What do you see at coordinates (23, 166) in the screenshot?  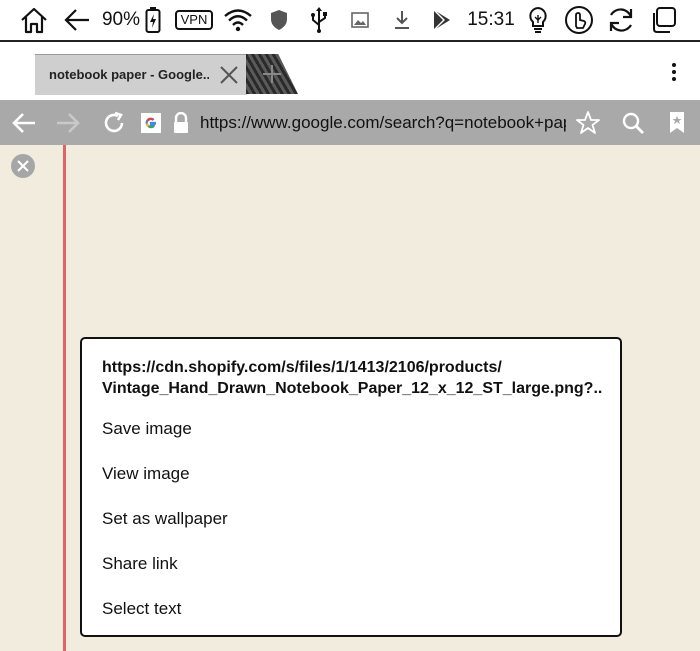 I see `close-image-icon` at bounding box center [23, 166].